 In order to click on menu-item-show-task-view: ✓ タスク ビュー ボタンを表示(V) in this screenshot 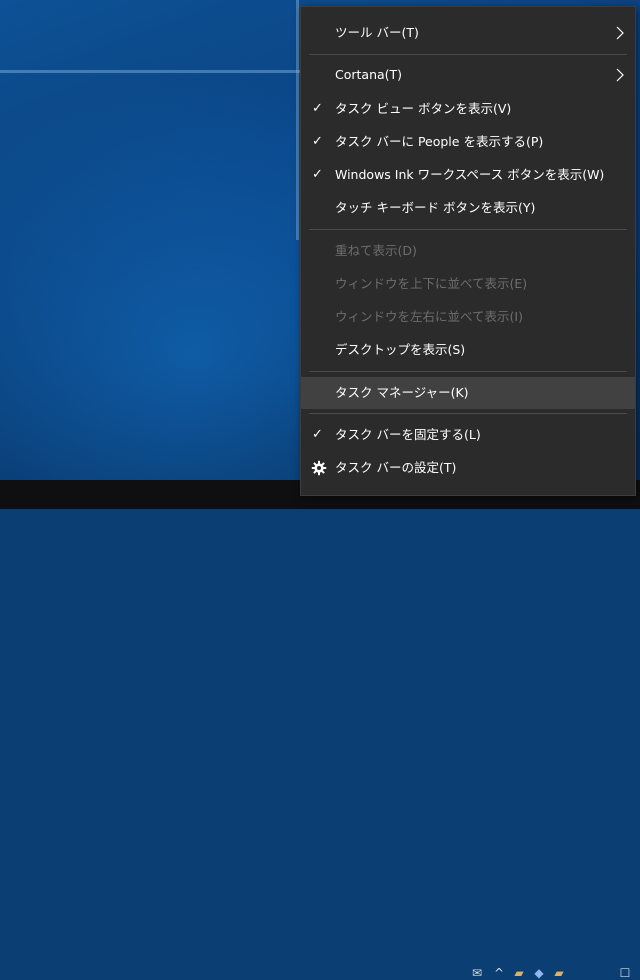, I will do `click(468, 109)`.